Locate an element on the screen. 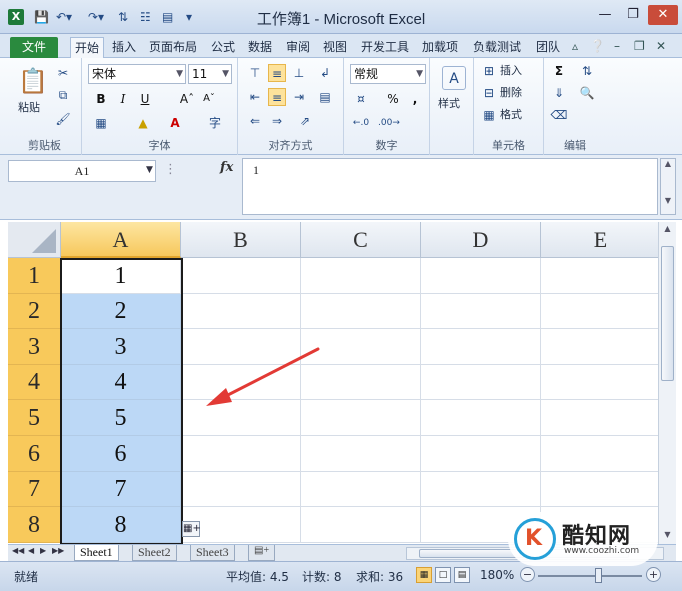 The height and width of the screenshot is (591, 682). prev-sheet-icon: ◀ is located at coordinates (31, 550).